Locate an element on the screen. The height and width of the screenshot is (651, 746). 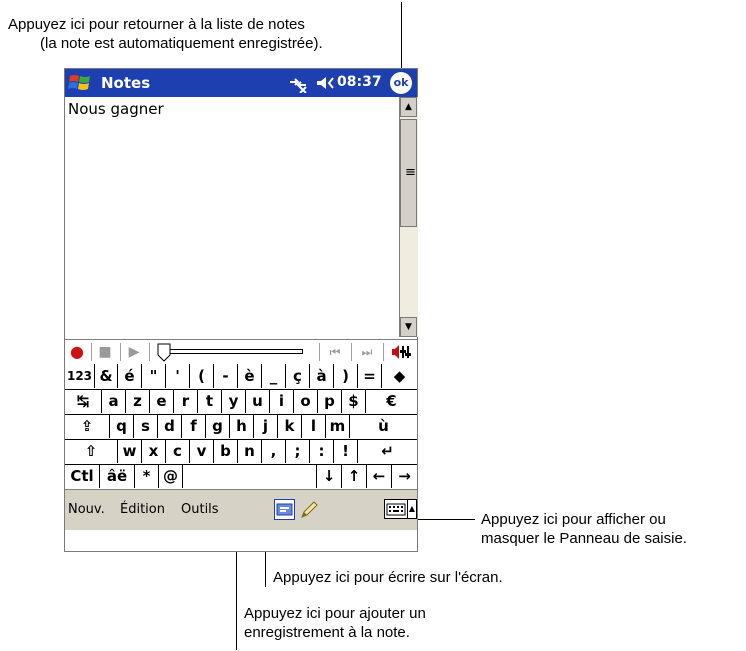
key-u: u is located at coordinates (258, 401).